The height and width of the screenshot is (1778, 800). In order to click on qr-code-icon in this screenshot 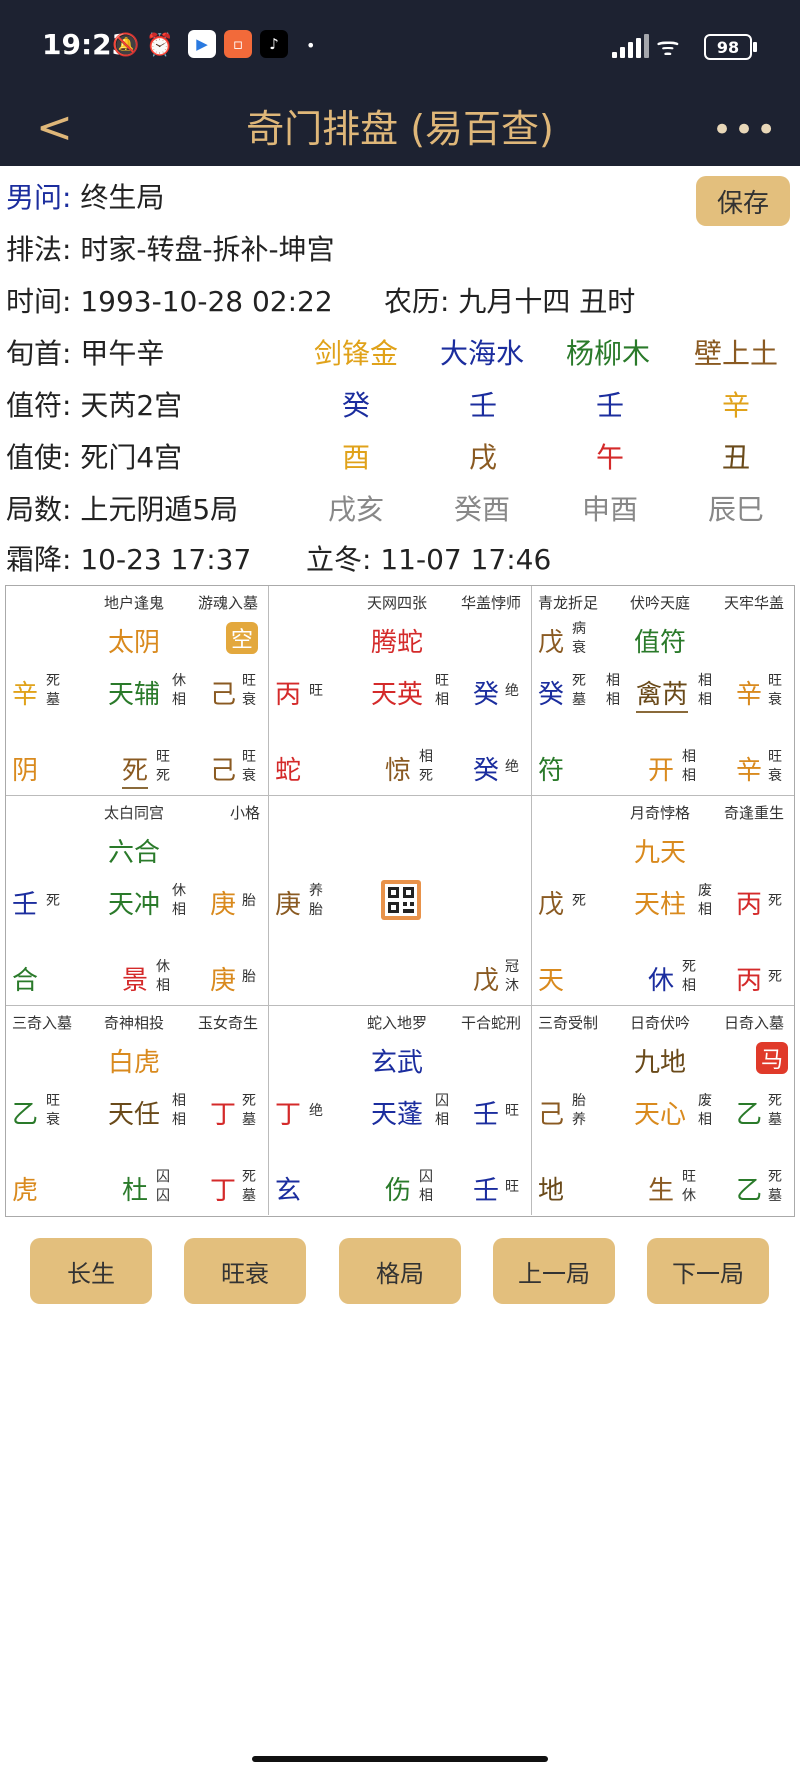, I will do `click(401, 900)`.